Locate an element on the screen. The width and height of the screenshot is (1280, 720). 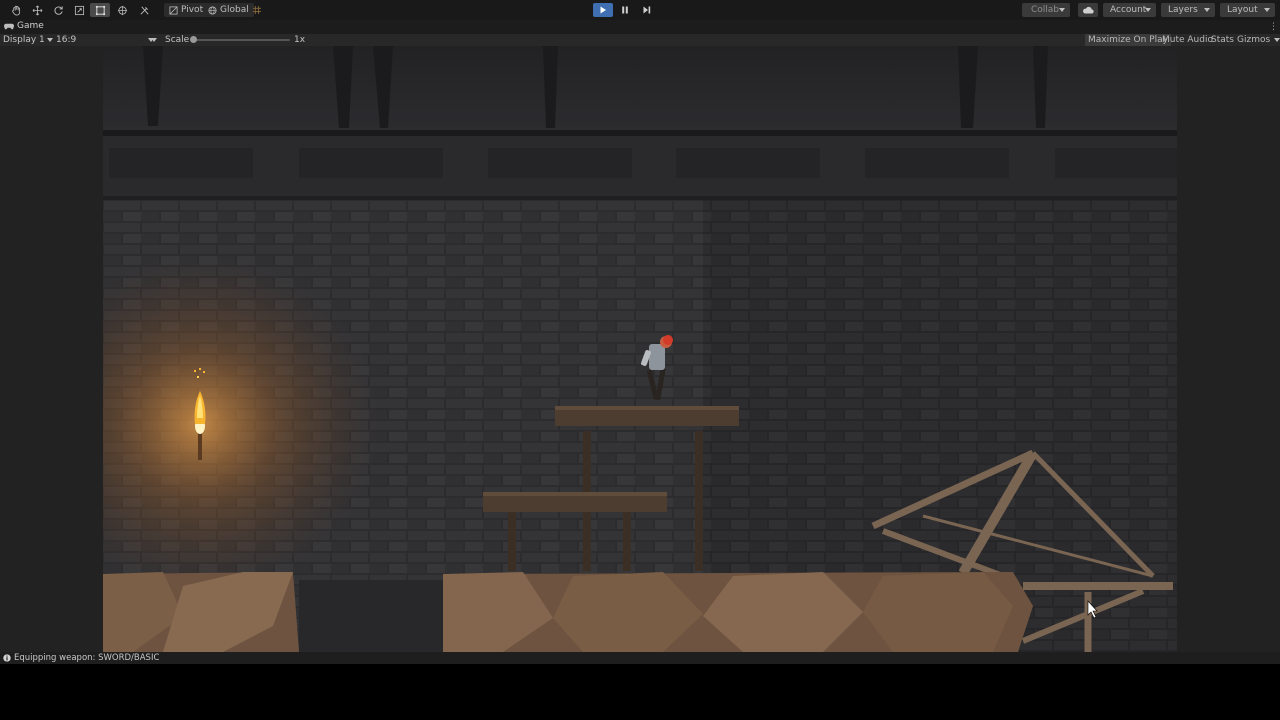
tools-icon is located at coordinates (144, 10).